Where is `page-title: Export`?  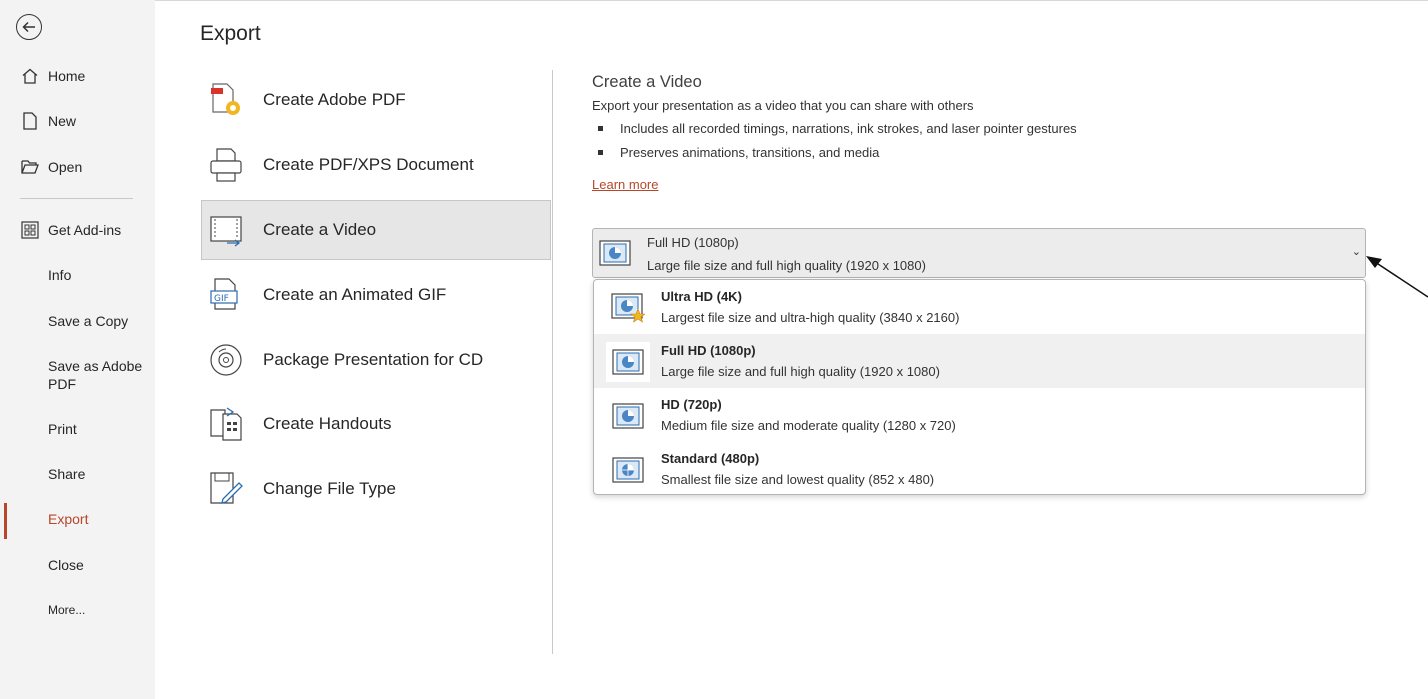
page-title: Export is located at coordinates (230, 33).